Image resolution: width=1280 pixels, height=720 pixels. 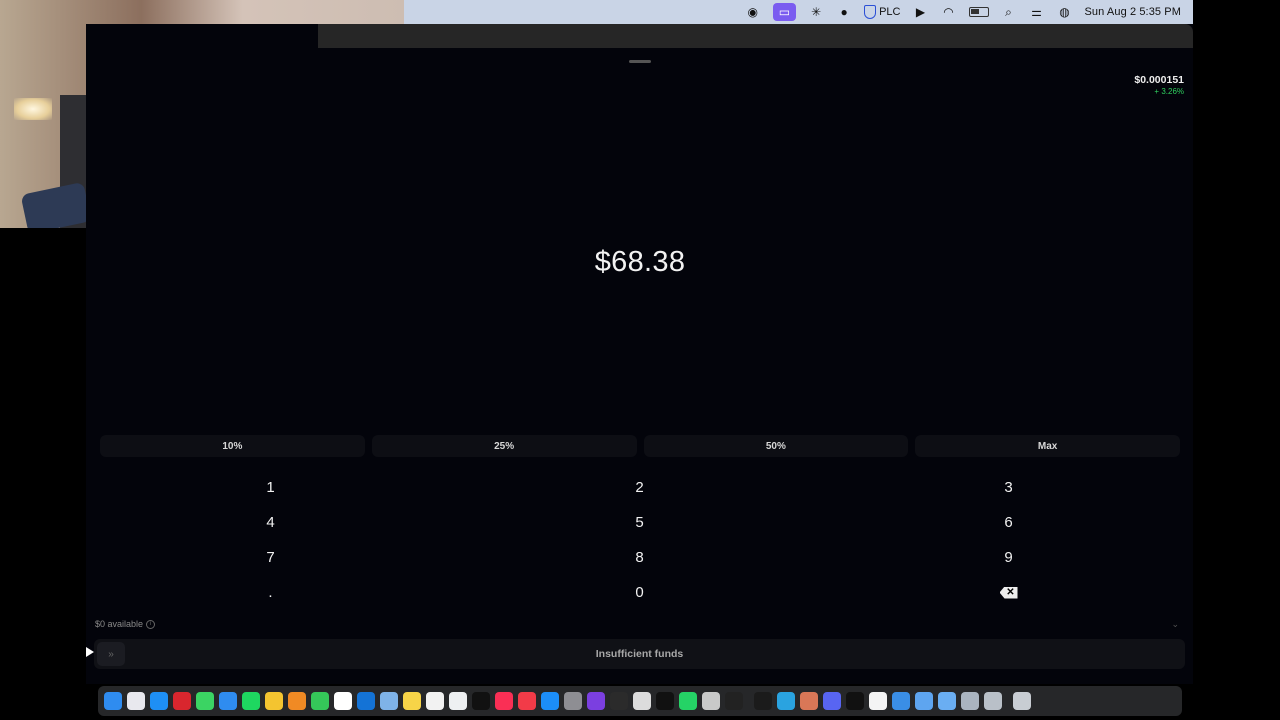 What do you see at coordinates (993, 701) in the screenshot?
I see `screenshot-stack-icon` at bounding box center [993, 701].